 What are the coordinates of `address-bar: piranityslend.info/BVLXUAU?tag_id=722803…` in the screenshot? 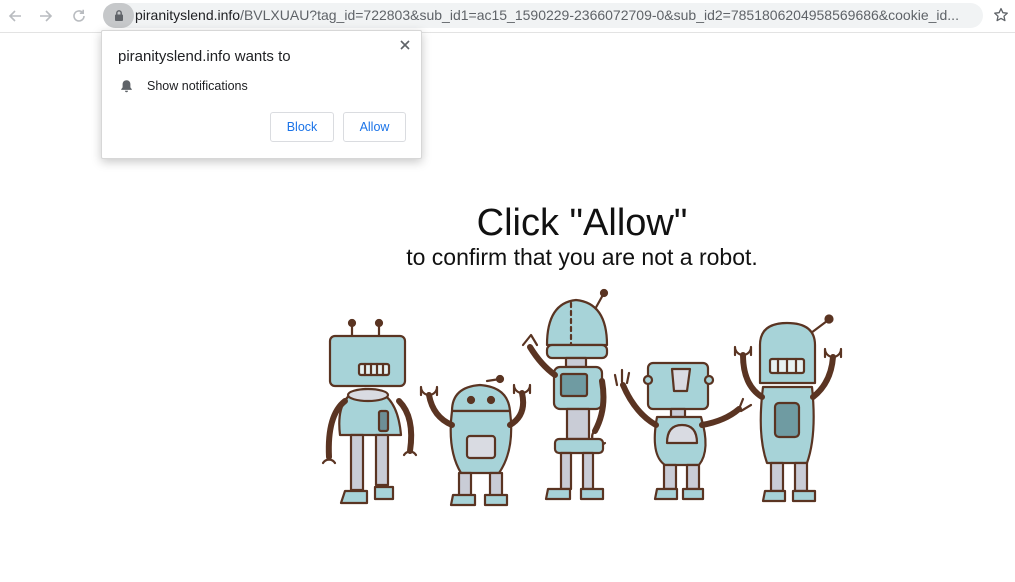 It's located at (543, 15).